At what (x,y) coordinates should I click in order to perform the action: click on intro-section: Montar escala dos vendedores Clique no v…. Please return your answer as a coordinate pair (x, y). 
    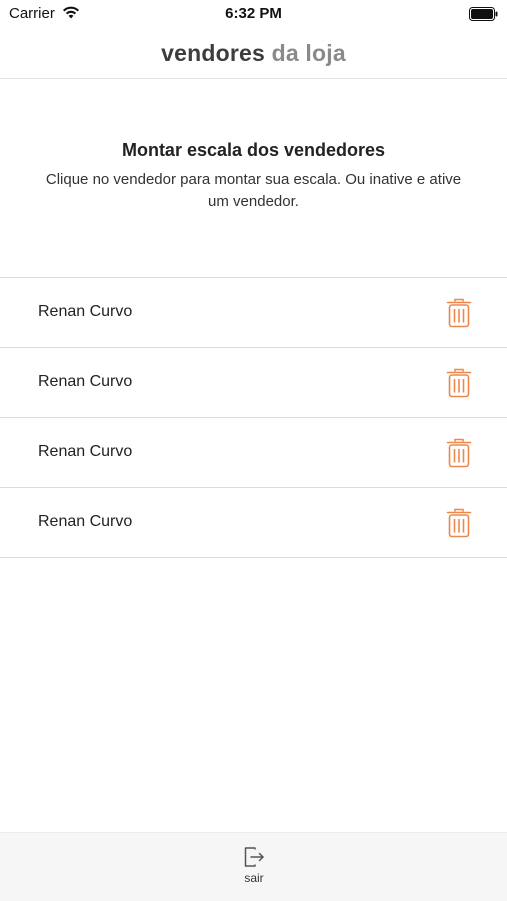
    Looking at the image, I should click on (253, 176).